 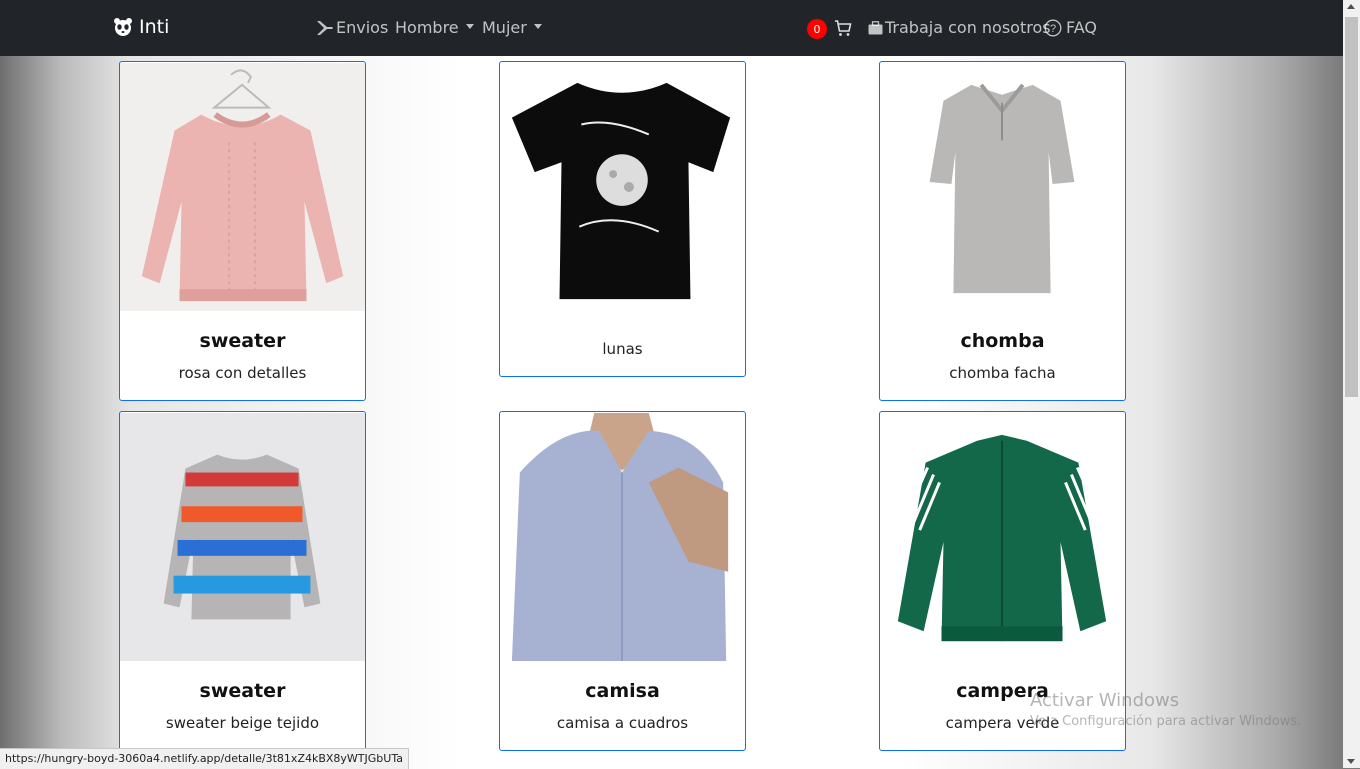 I want to click on nav-faq: ? FAQ, so click(x=1070, y=27).